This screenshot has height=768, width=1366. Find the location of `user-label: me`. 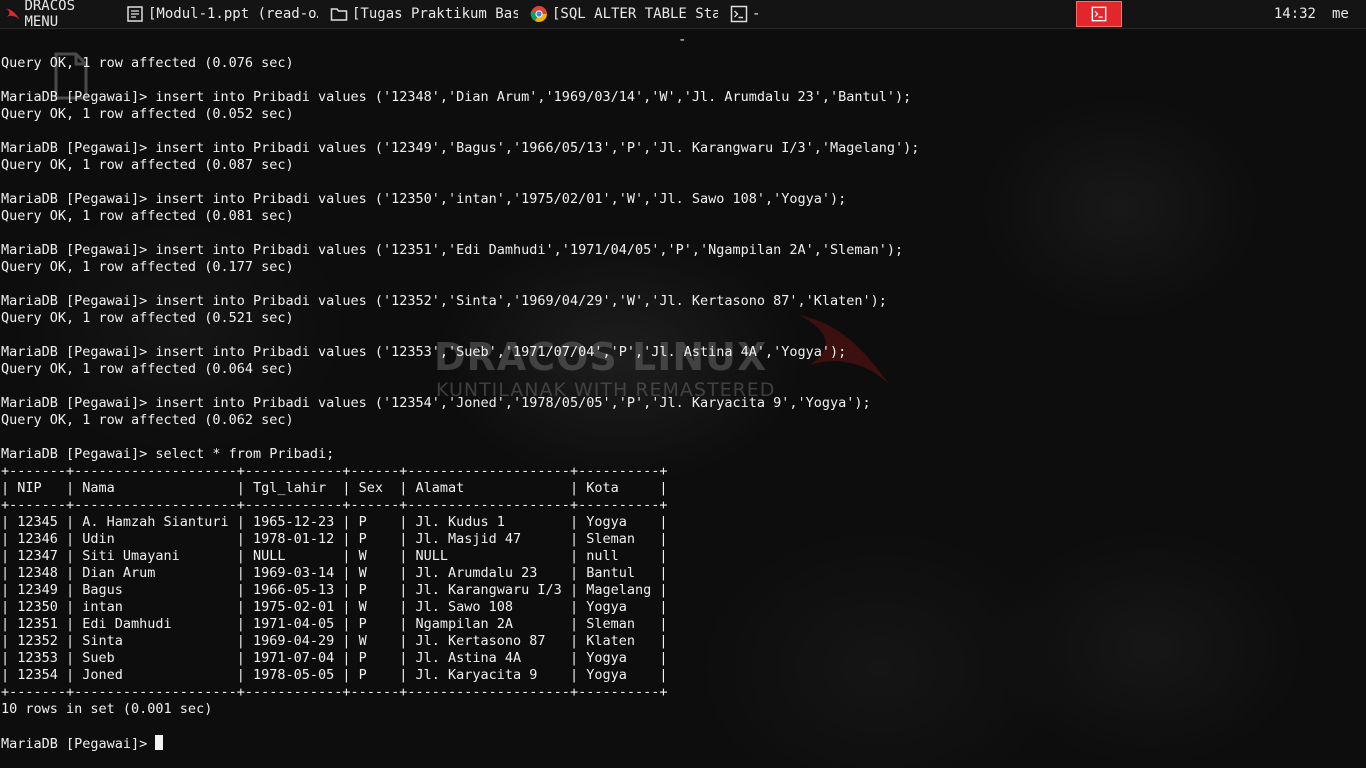

user-label: me is located at coordinates (1346, 14).